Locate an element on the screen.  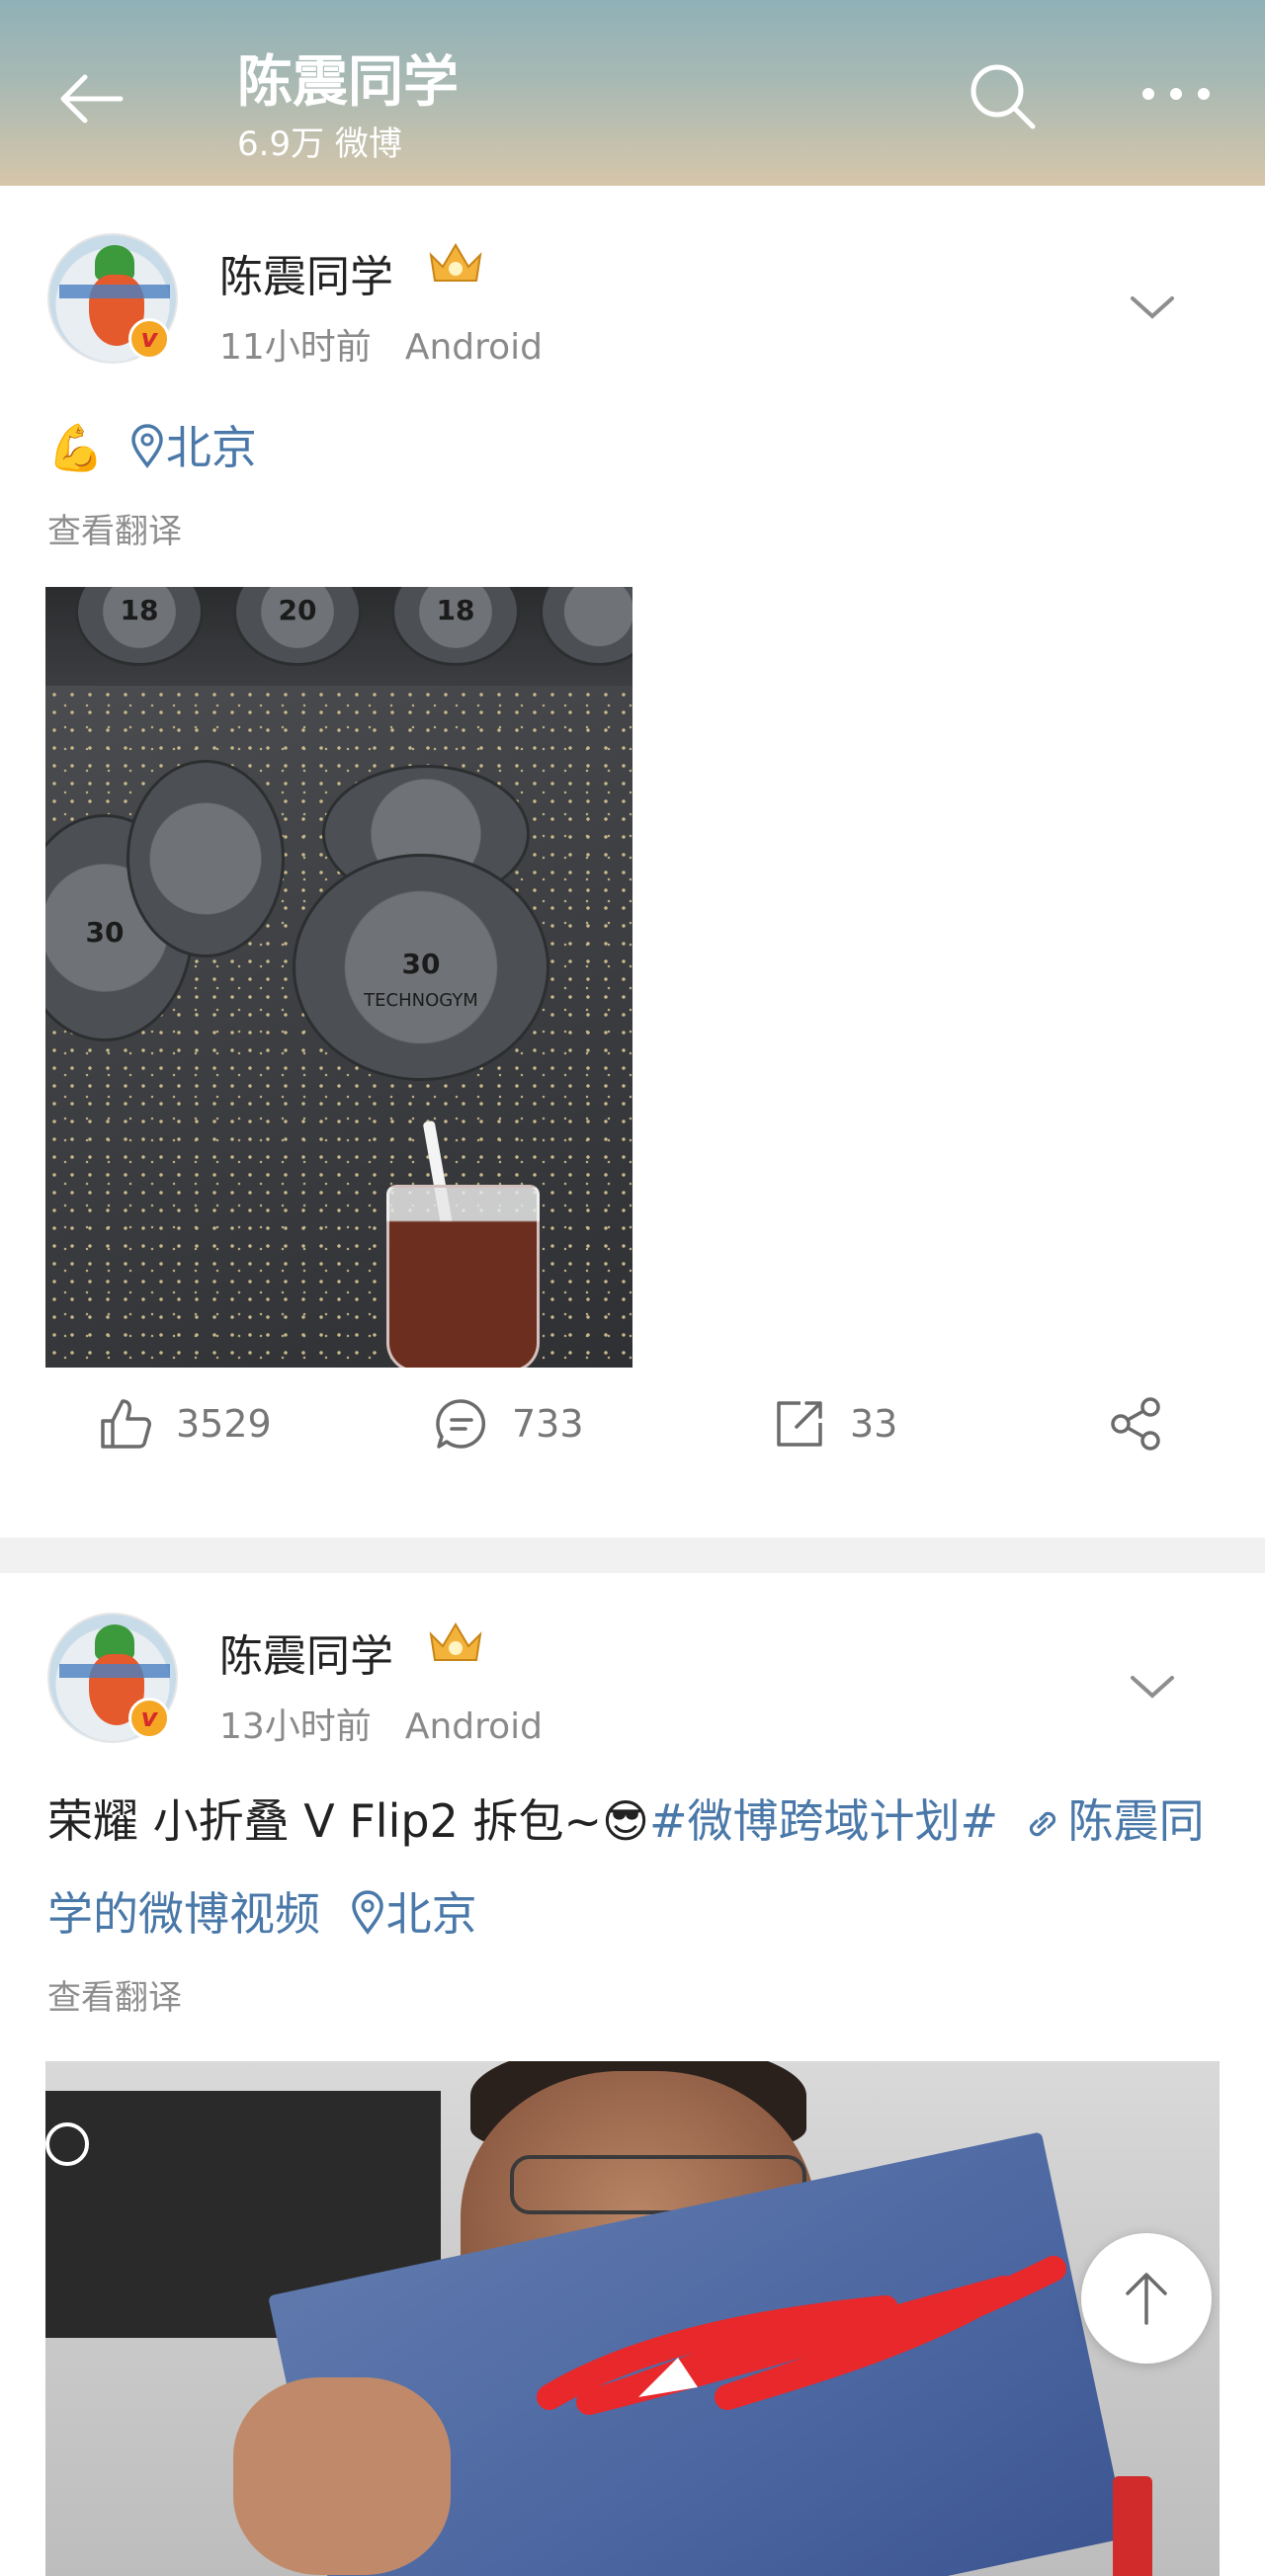
post-meta: 11小时前 Android is located at coordinates (381, 344).